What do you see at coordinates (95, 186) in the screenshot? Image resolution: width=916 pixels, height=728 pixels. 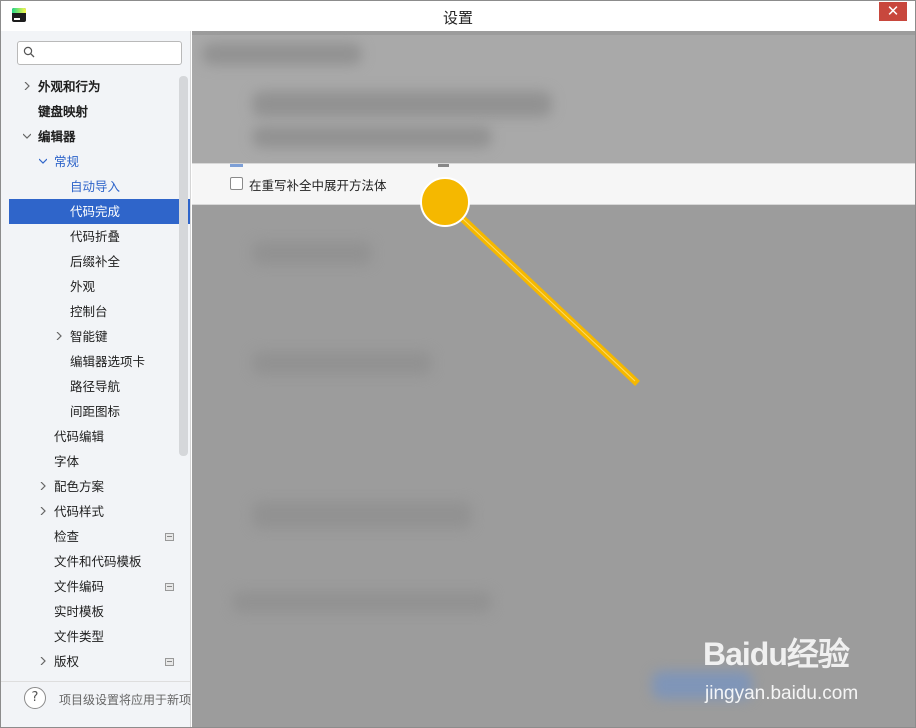 I see `tree-item-label: 自动导入` at bounding box center [95, 186].